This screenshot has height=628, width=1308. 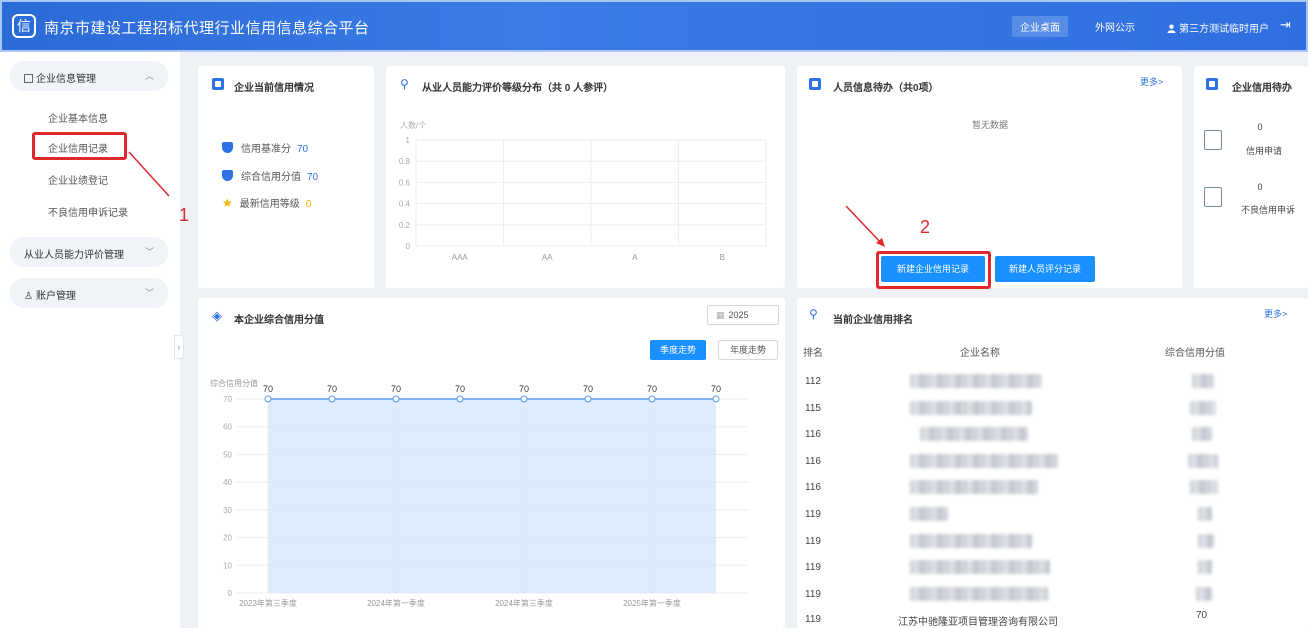 What do you see at coordinates (1268, 209) in the screenshot?
I see `appeal-label: 不良信用申诉` at bounding box center [1268, 209].